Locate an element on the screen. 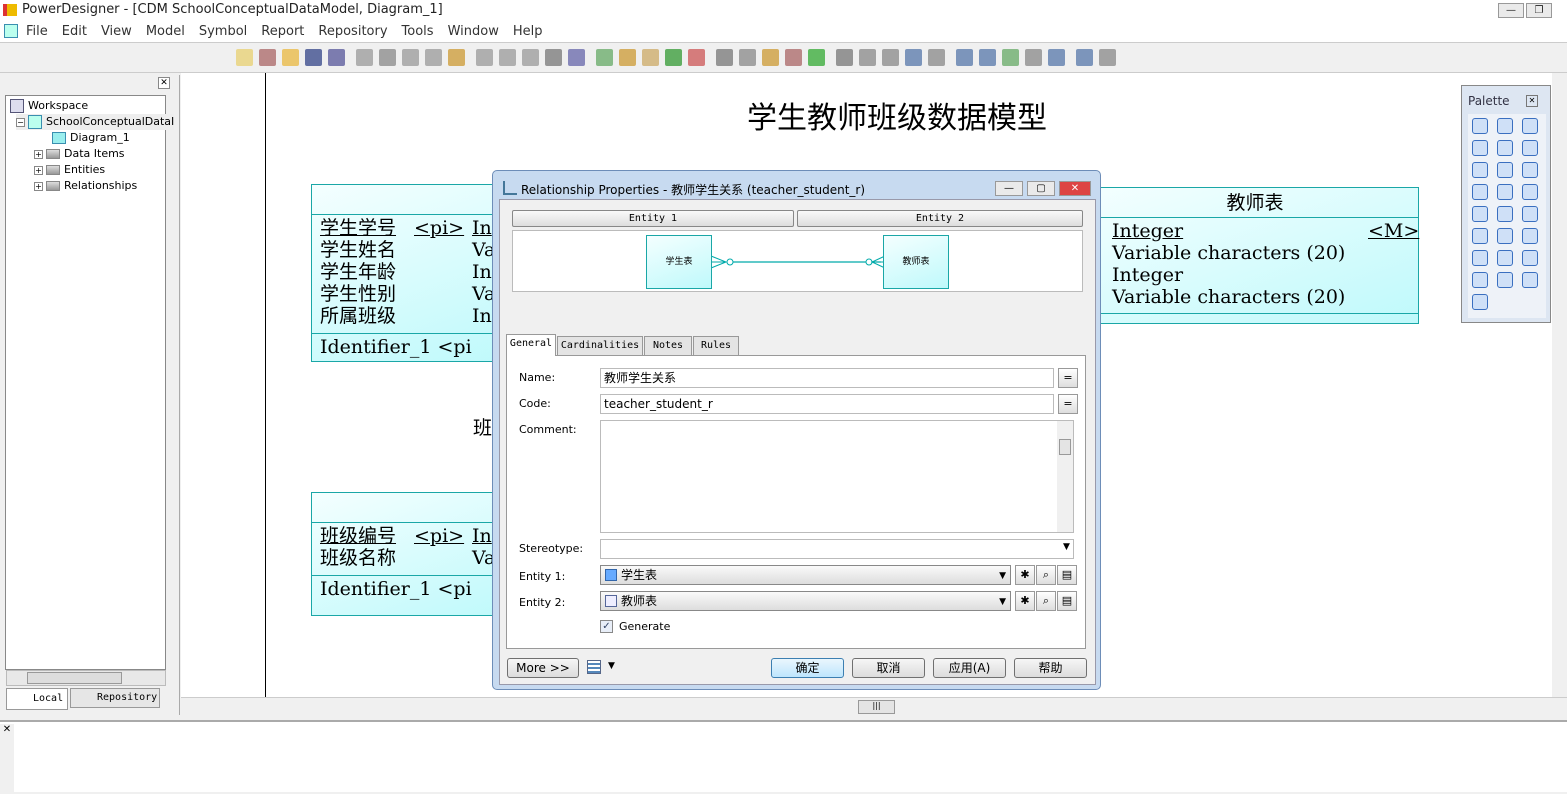 This screenshot has height=794, width=1567. tree-item-entities: + Entities is located at coordinates (69, 170).